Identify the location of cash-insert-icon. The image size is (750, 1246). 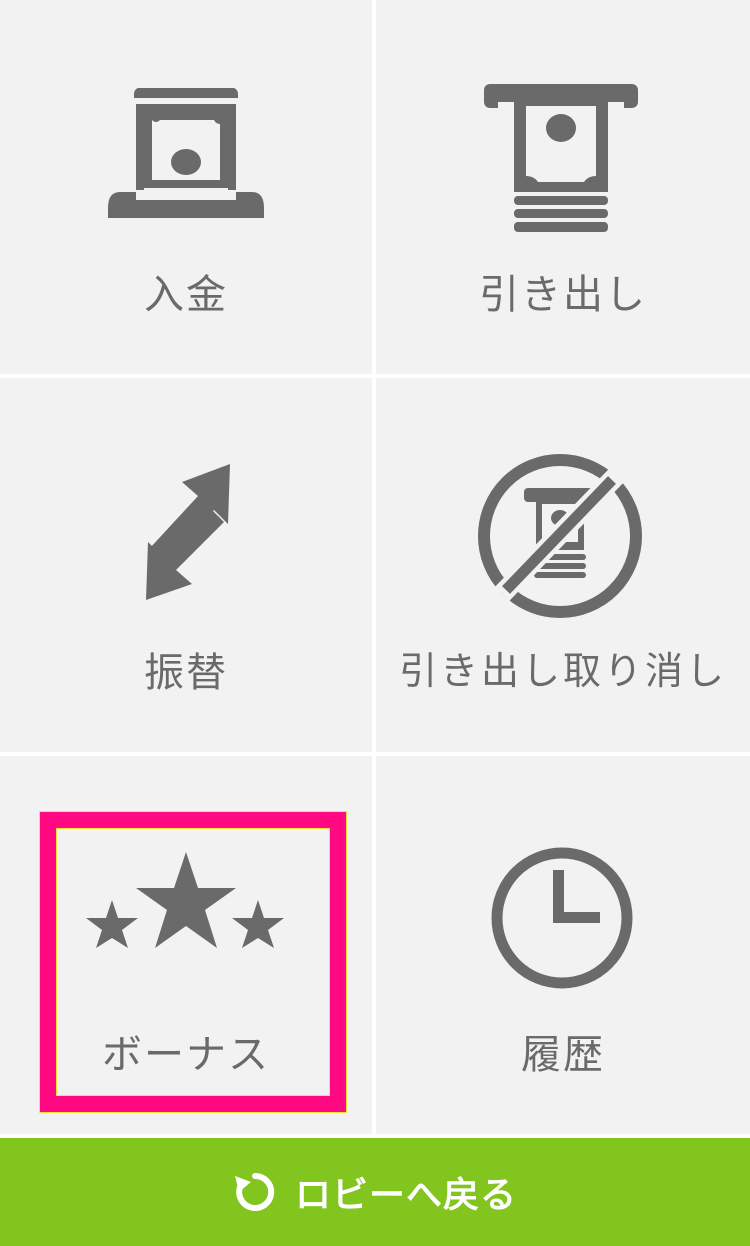
(186, 153).